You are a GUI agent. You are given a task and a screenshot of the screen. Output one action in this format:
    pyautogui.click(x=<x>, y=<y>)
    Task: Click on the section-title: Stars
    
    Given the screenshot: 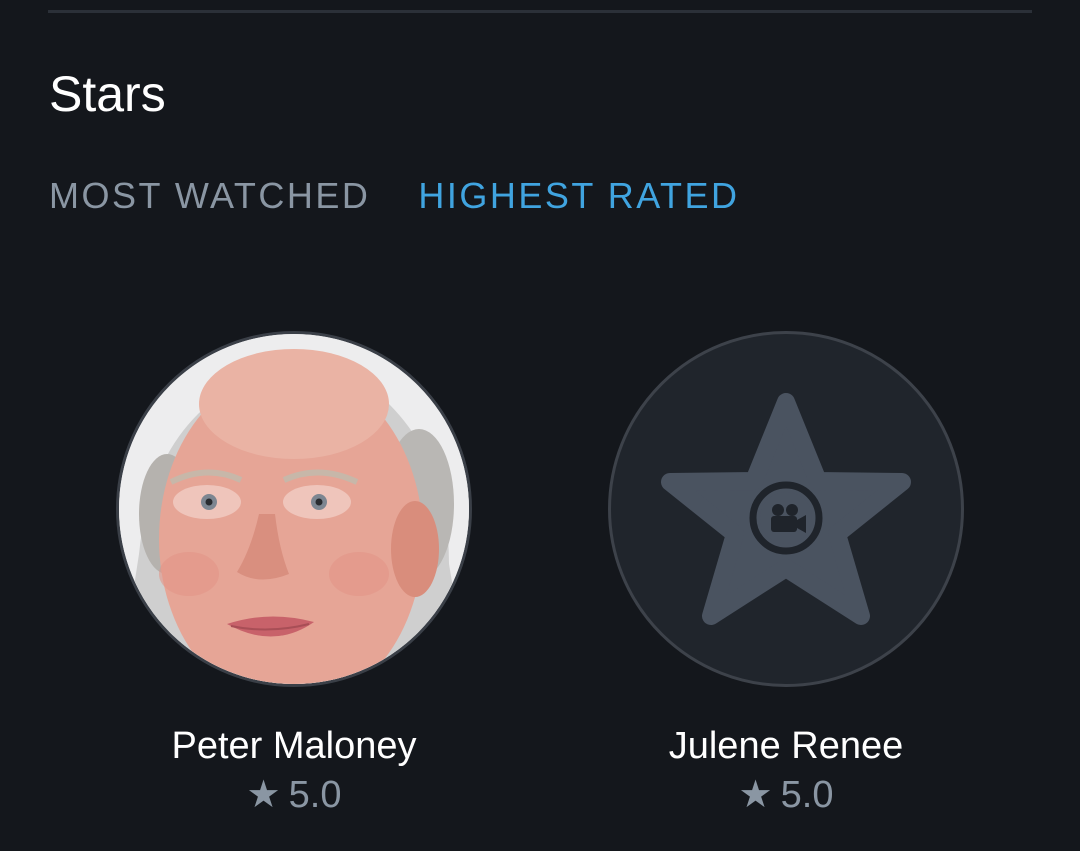 What is the action you would take?
    pyautogui.click(x=107, y=94)
    